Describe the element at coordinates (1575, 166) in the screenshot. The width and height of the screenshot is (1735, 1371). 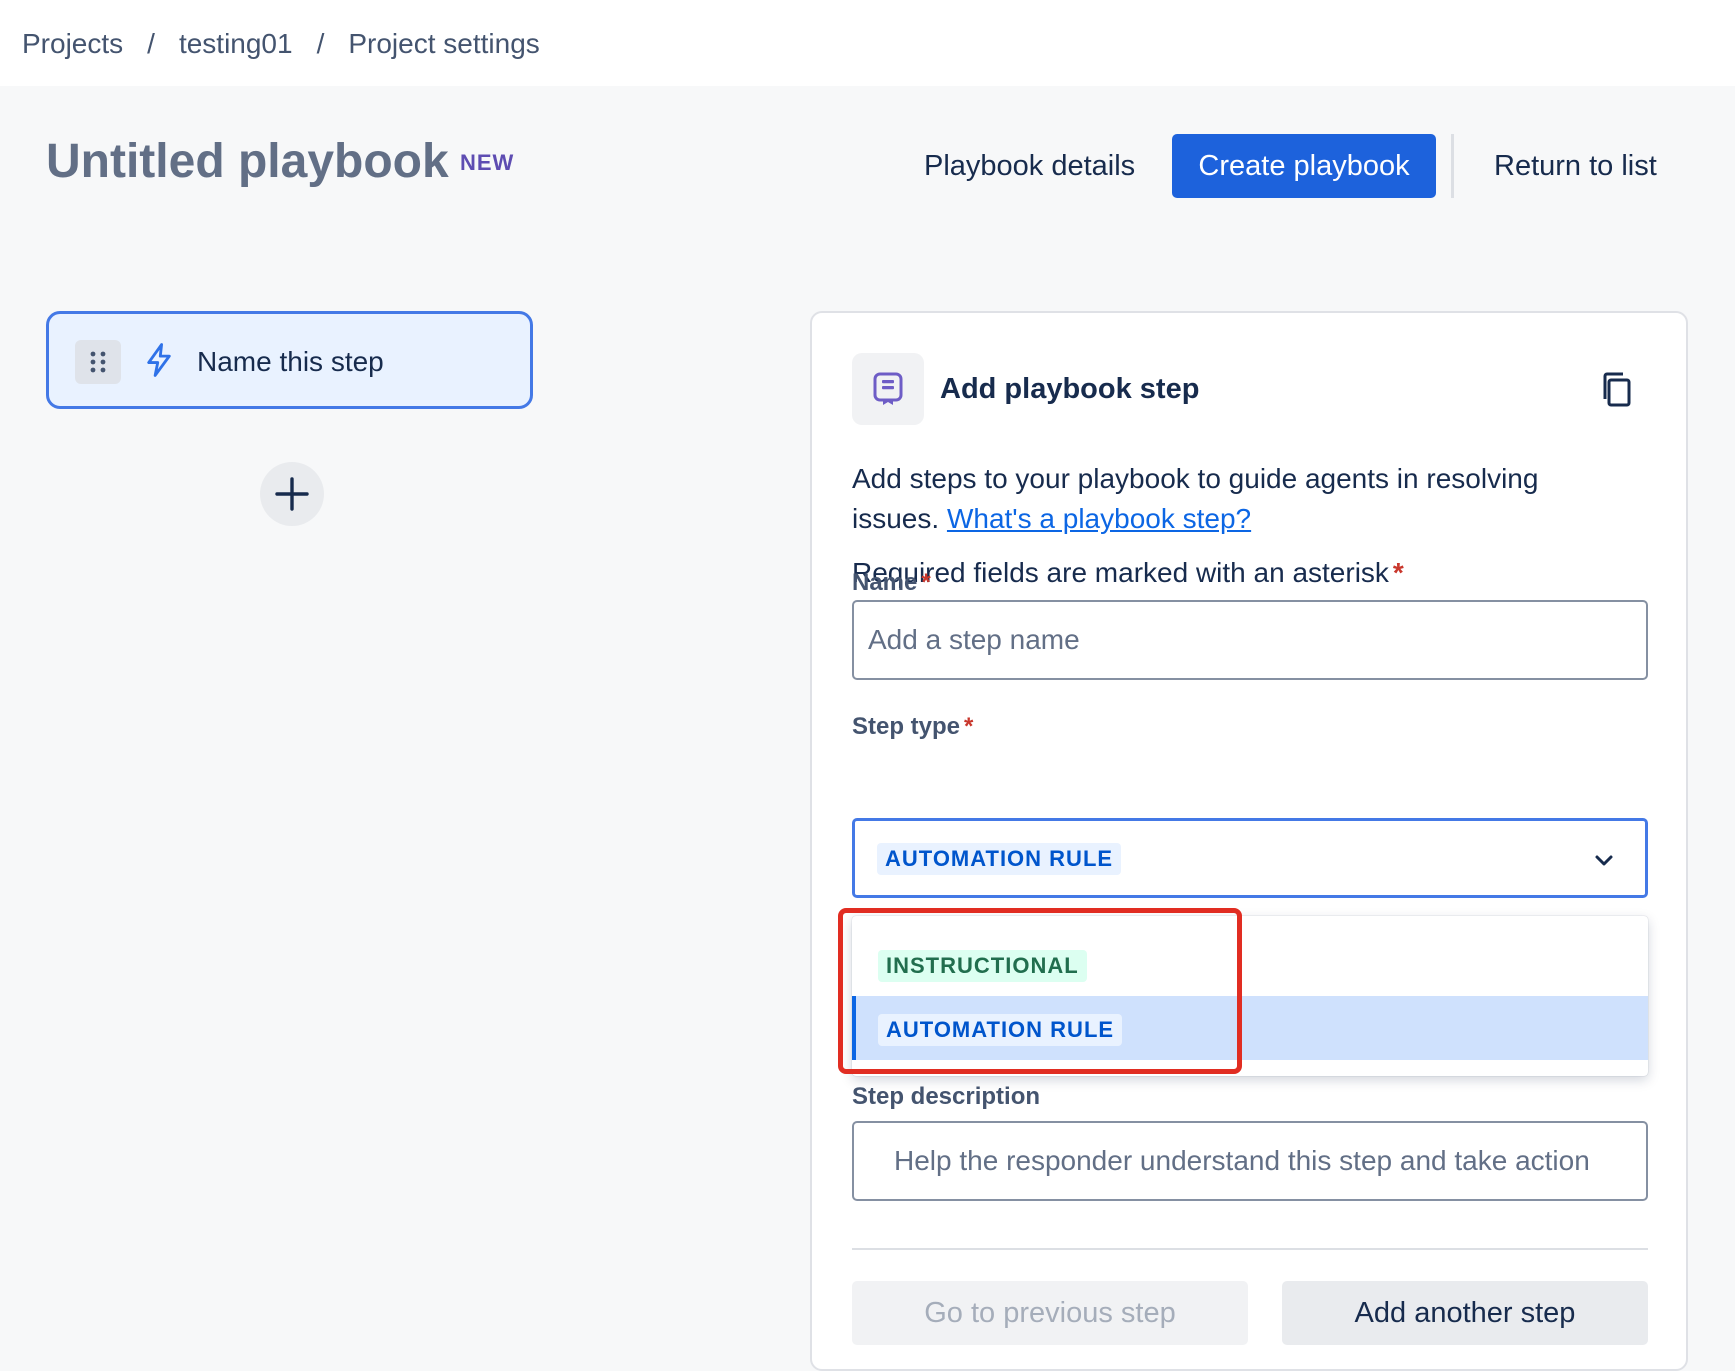
I see `return-to-list-button: Return to list` at that location.